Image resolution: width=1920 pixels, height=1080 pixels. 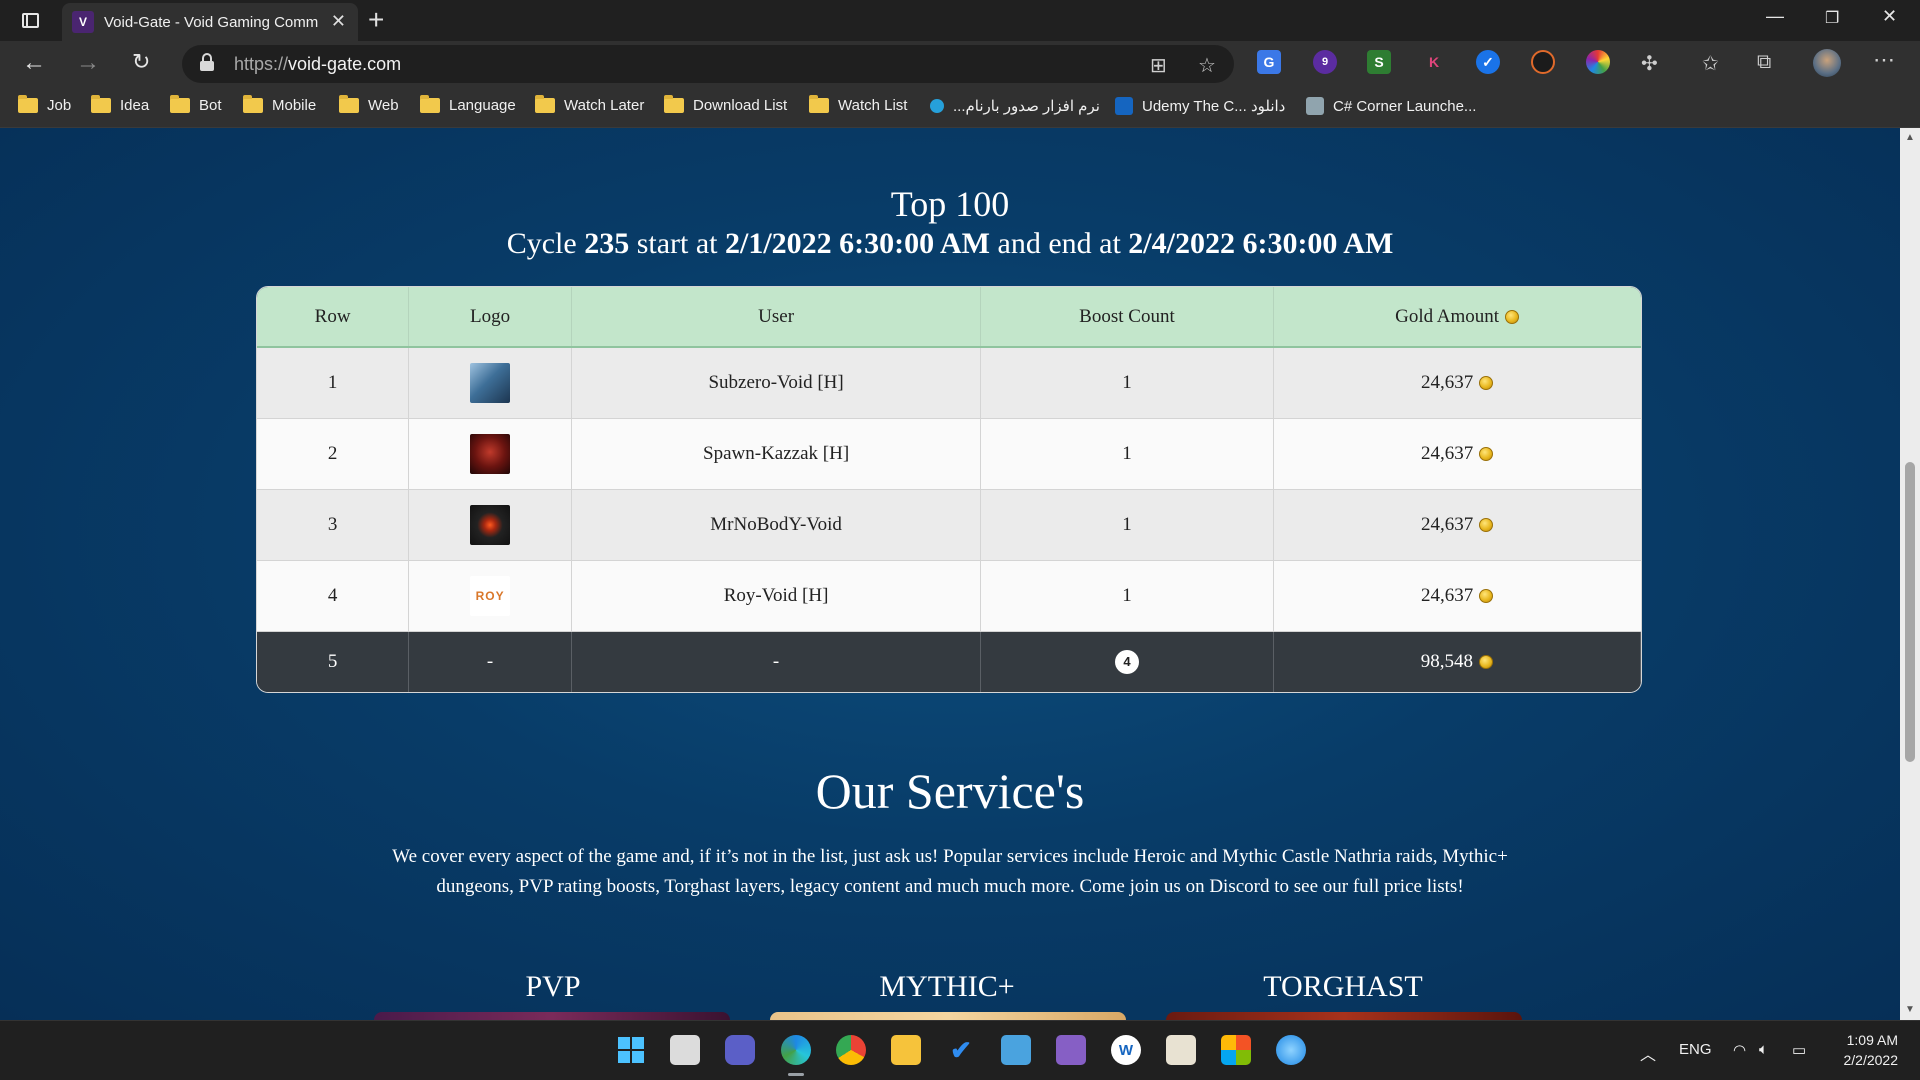 I want to click on bookmark-watch-list: Watch List, so click(x=858, y=104).